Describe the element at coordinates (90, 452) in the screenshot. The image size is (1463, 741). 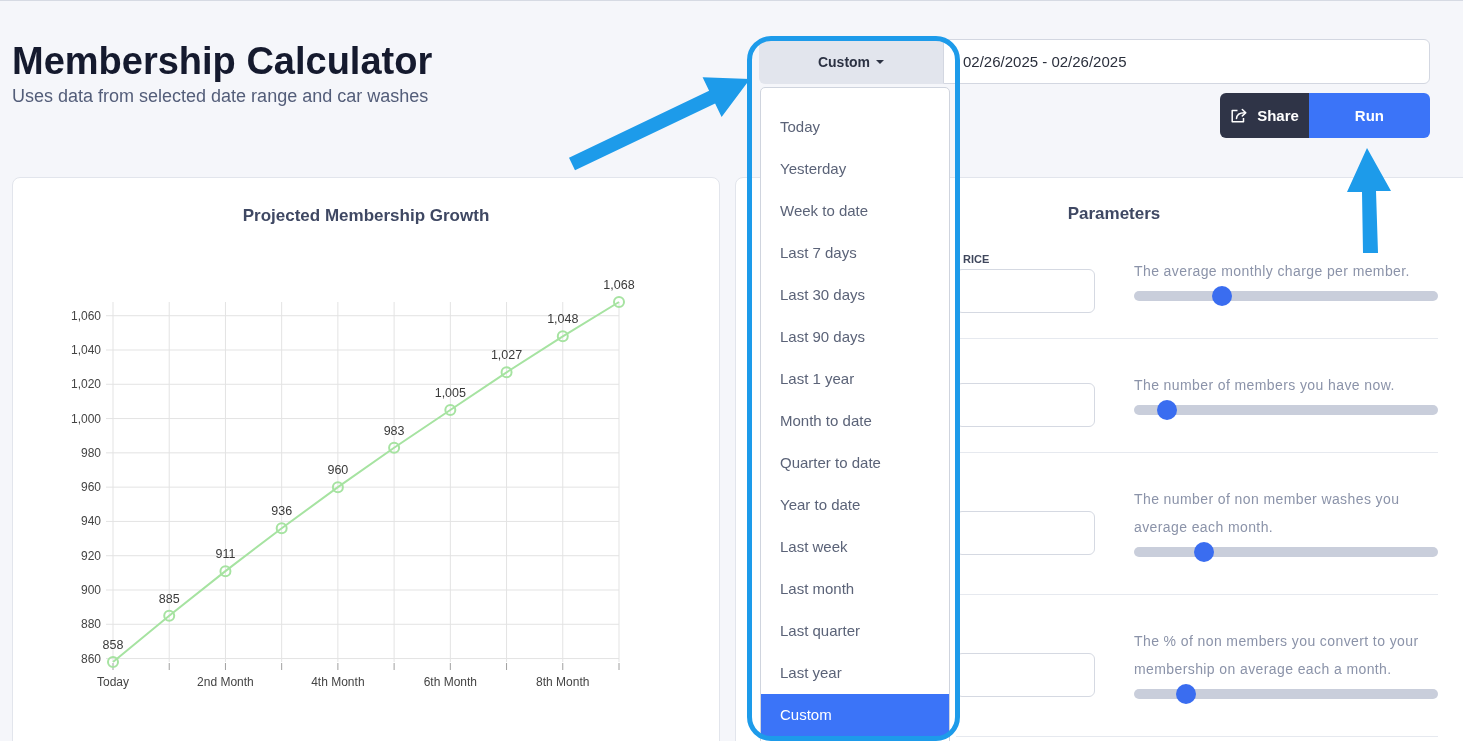
I see `y-axis-label: 980` at that location.